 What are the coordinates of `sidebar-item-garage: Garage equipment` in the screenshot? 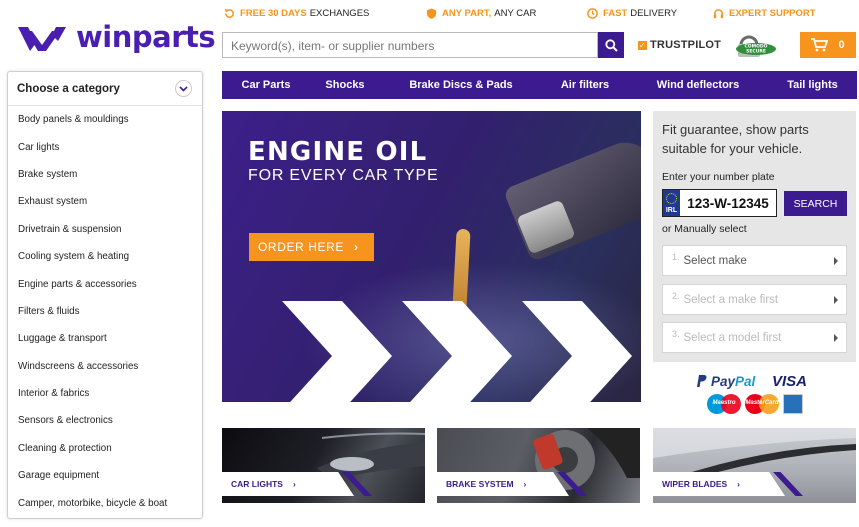 It's located at (105, 475).